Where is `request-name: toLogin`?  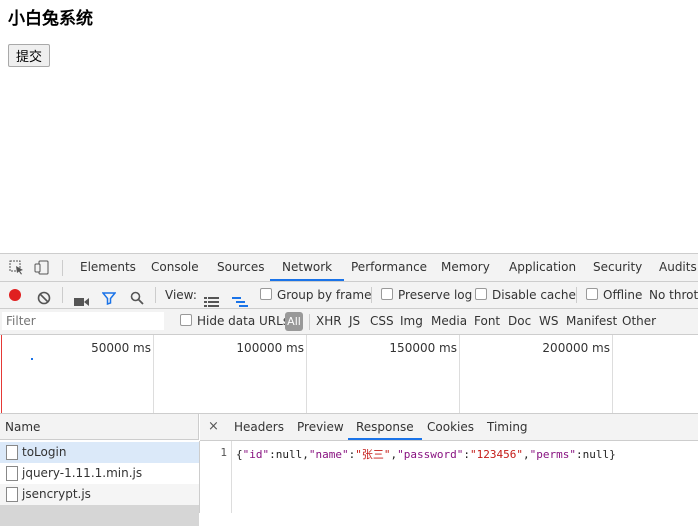 request-name: toLogin is located at coordinates (44, 452).